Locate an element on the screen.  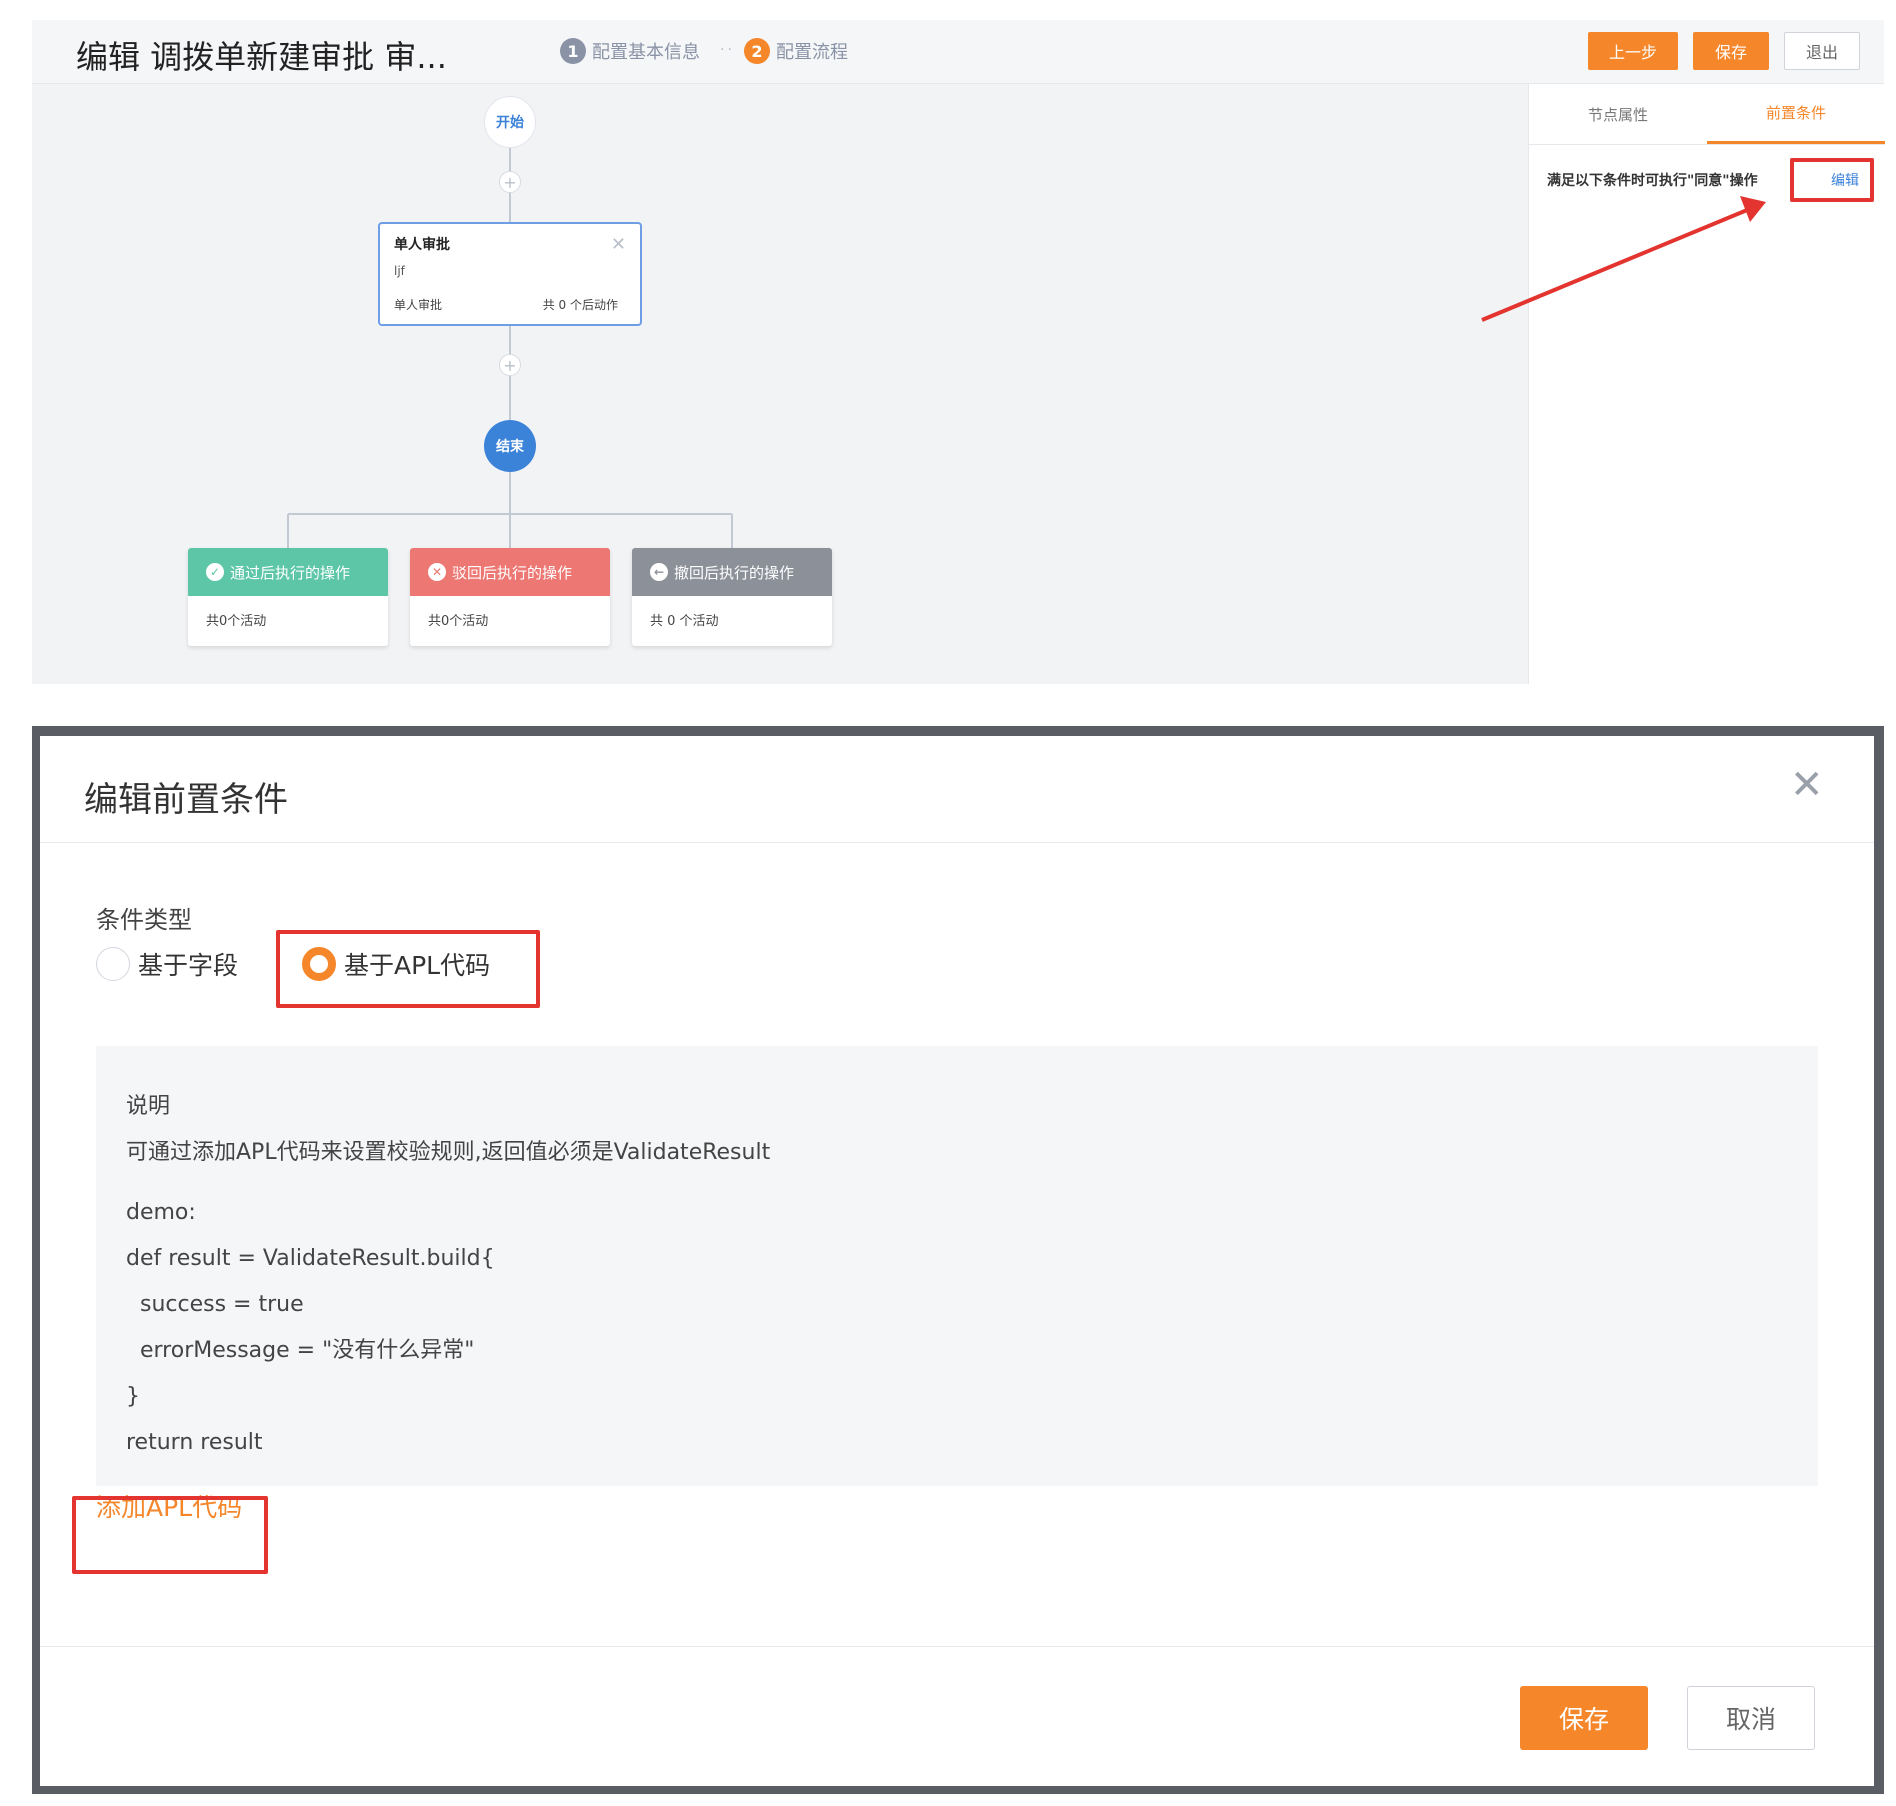
pass-actions-card: ✓ 通过后执行的操作 共0个活动 is located at coordinates (288, 597).